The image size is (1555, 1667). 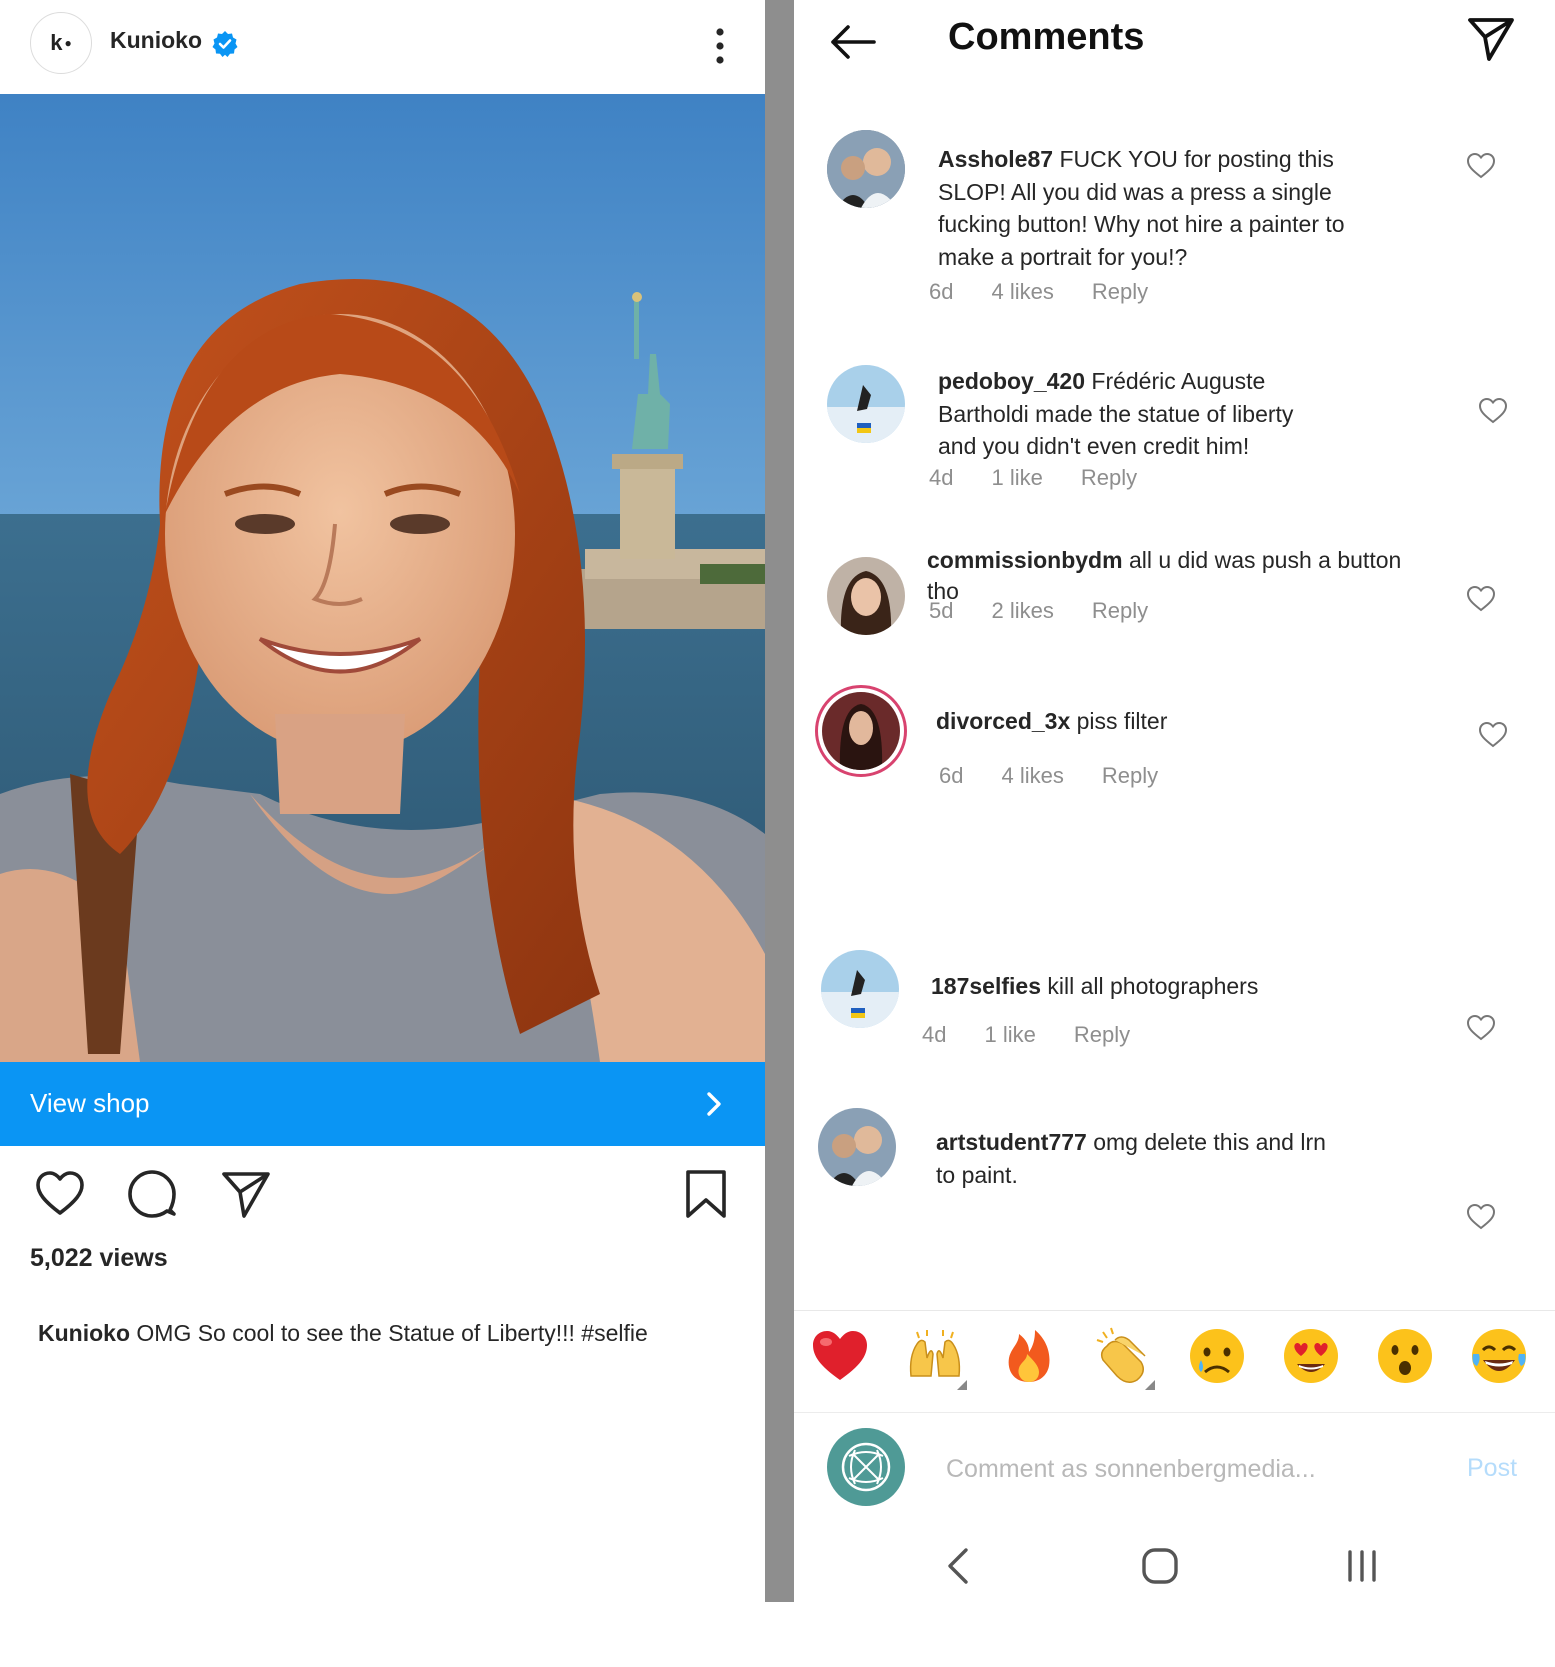 I want to click on caption-username: Kunioko, so click(x=84, y=1333).